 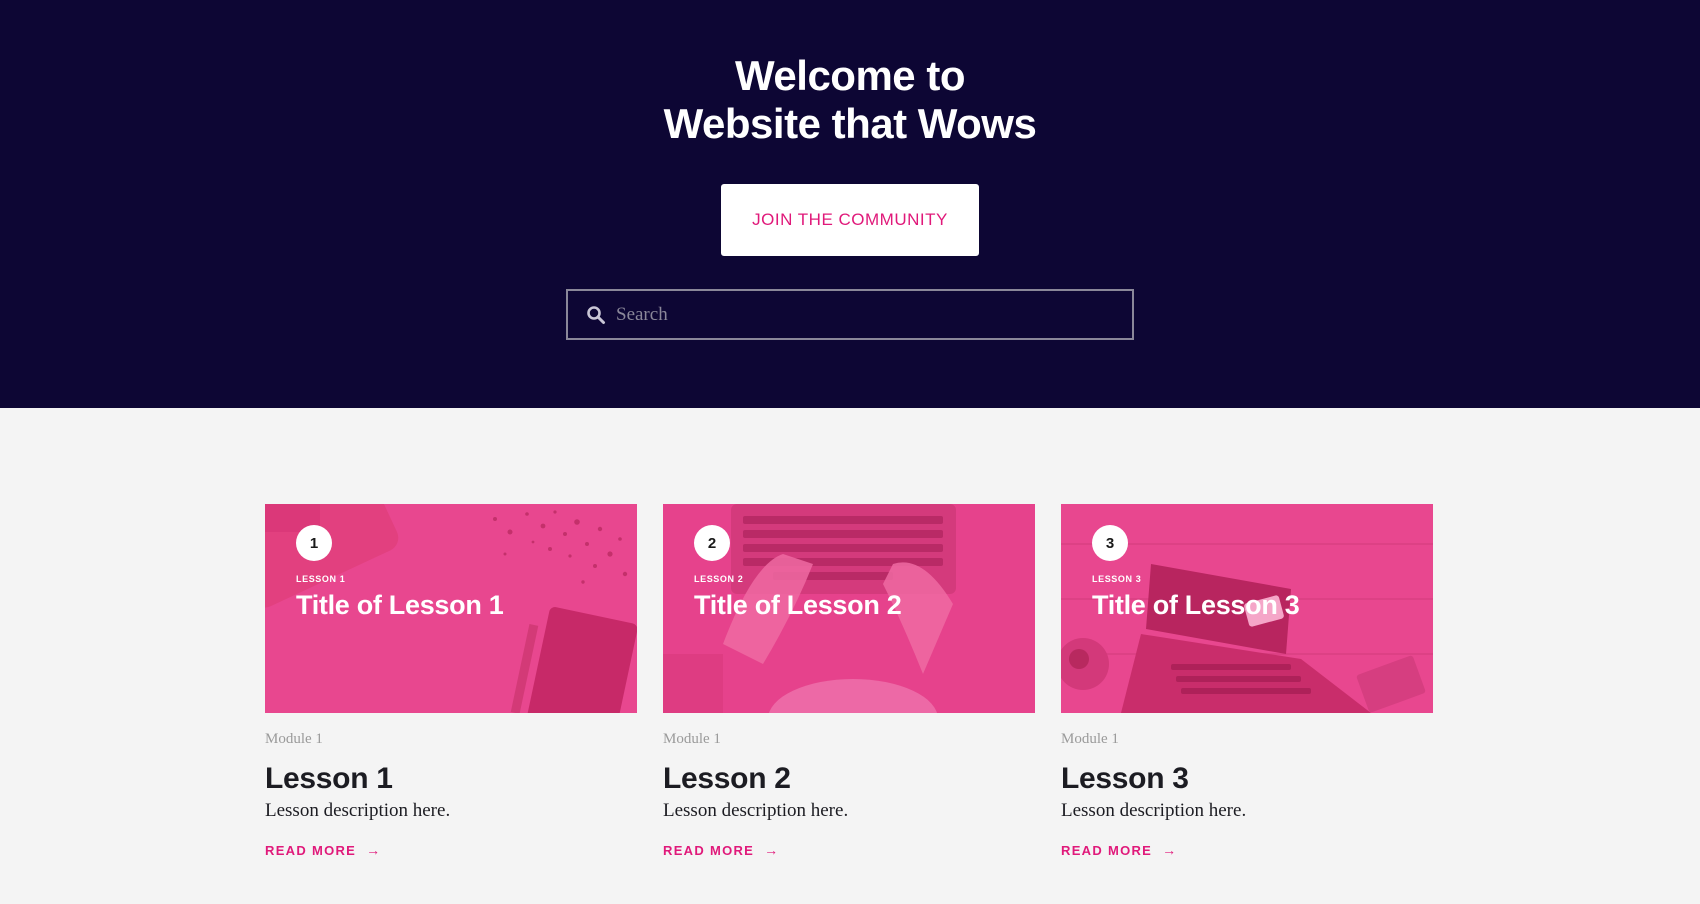 I want to click on lesson-title: Lesson 3, so click(x=1247, y=779).